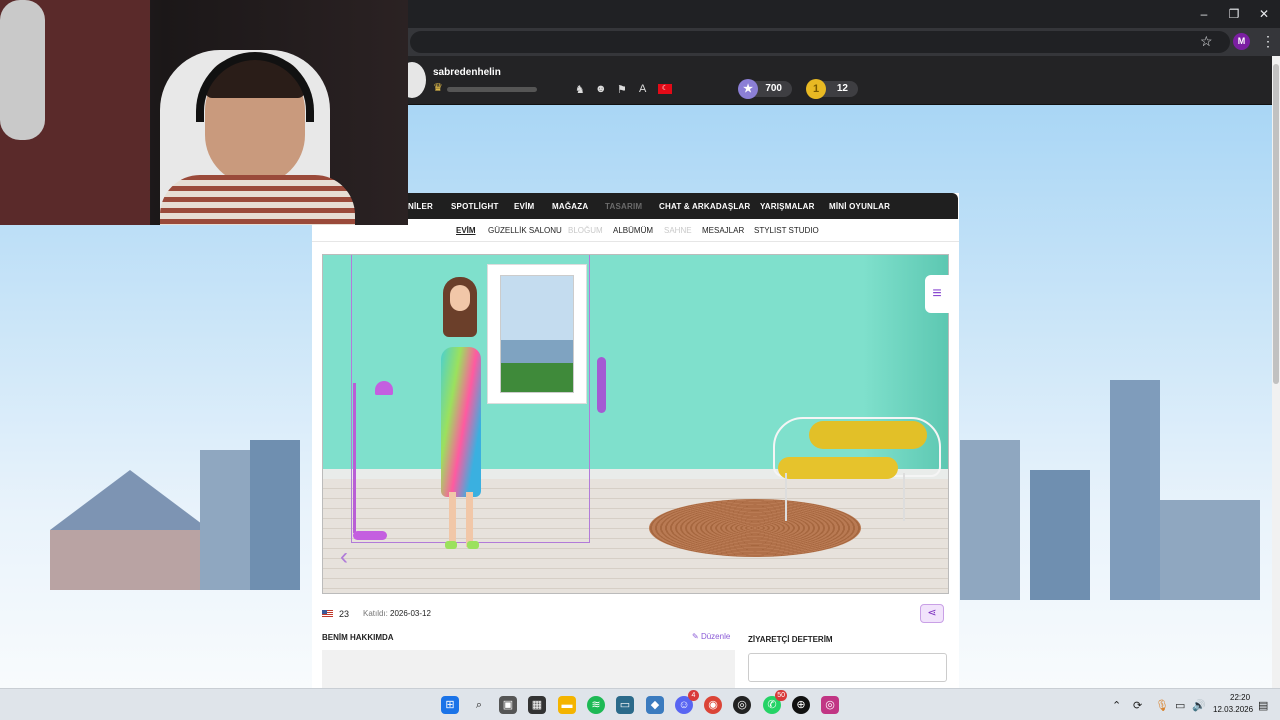 This screenshot has width=1280, height=720. What do you see at coordinates (525, 230) in the screenshot?
I see `tab-guzellik-salonu: GÜZELLİK SALONU` at bounding box center [525, 230].